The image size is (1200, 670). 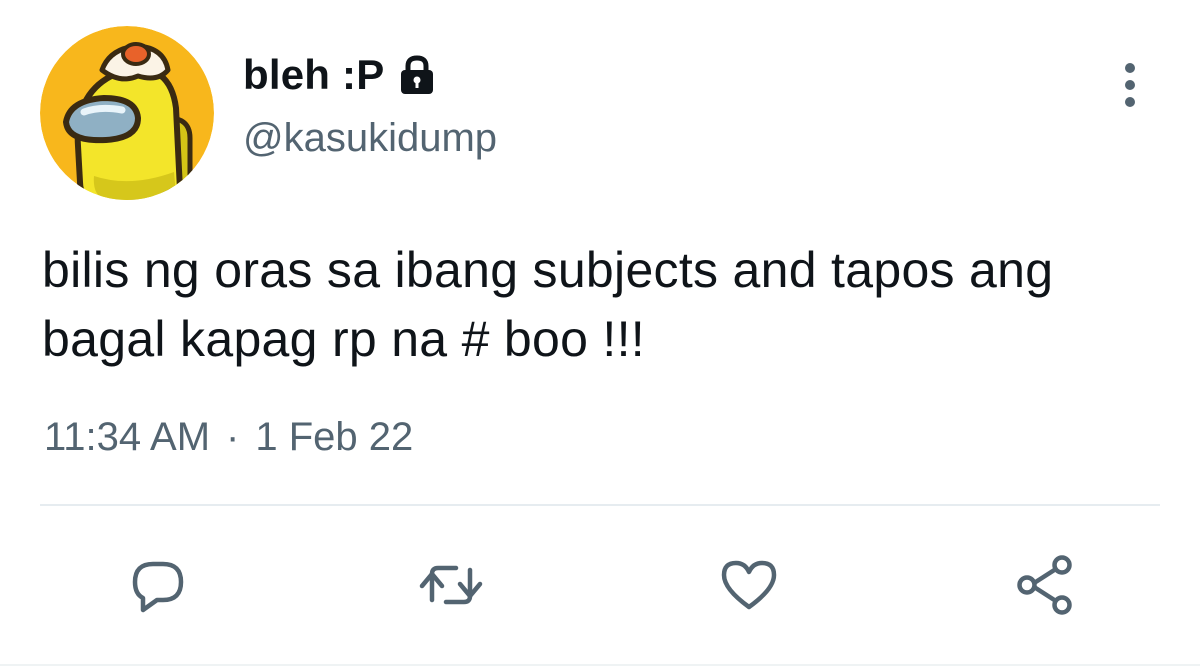 What do you see at coordinates (127, 437) in the screenshot?
I see `tweet-time: 11:34 AM` at bounding box center [127, 437].